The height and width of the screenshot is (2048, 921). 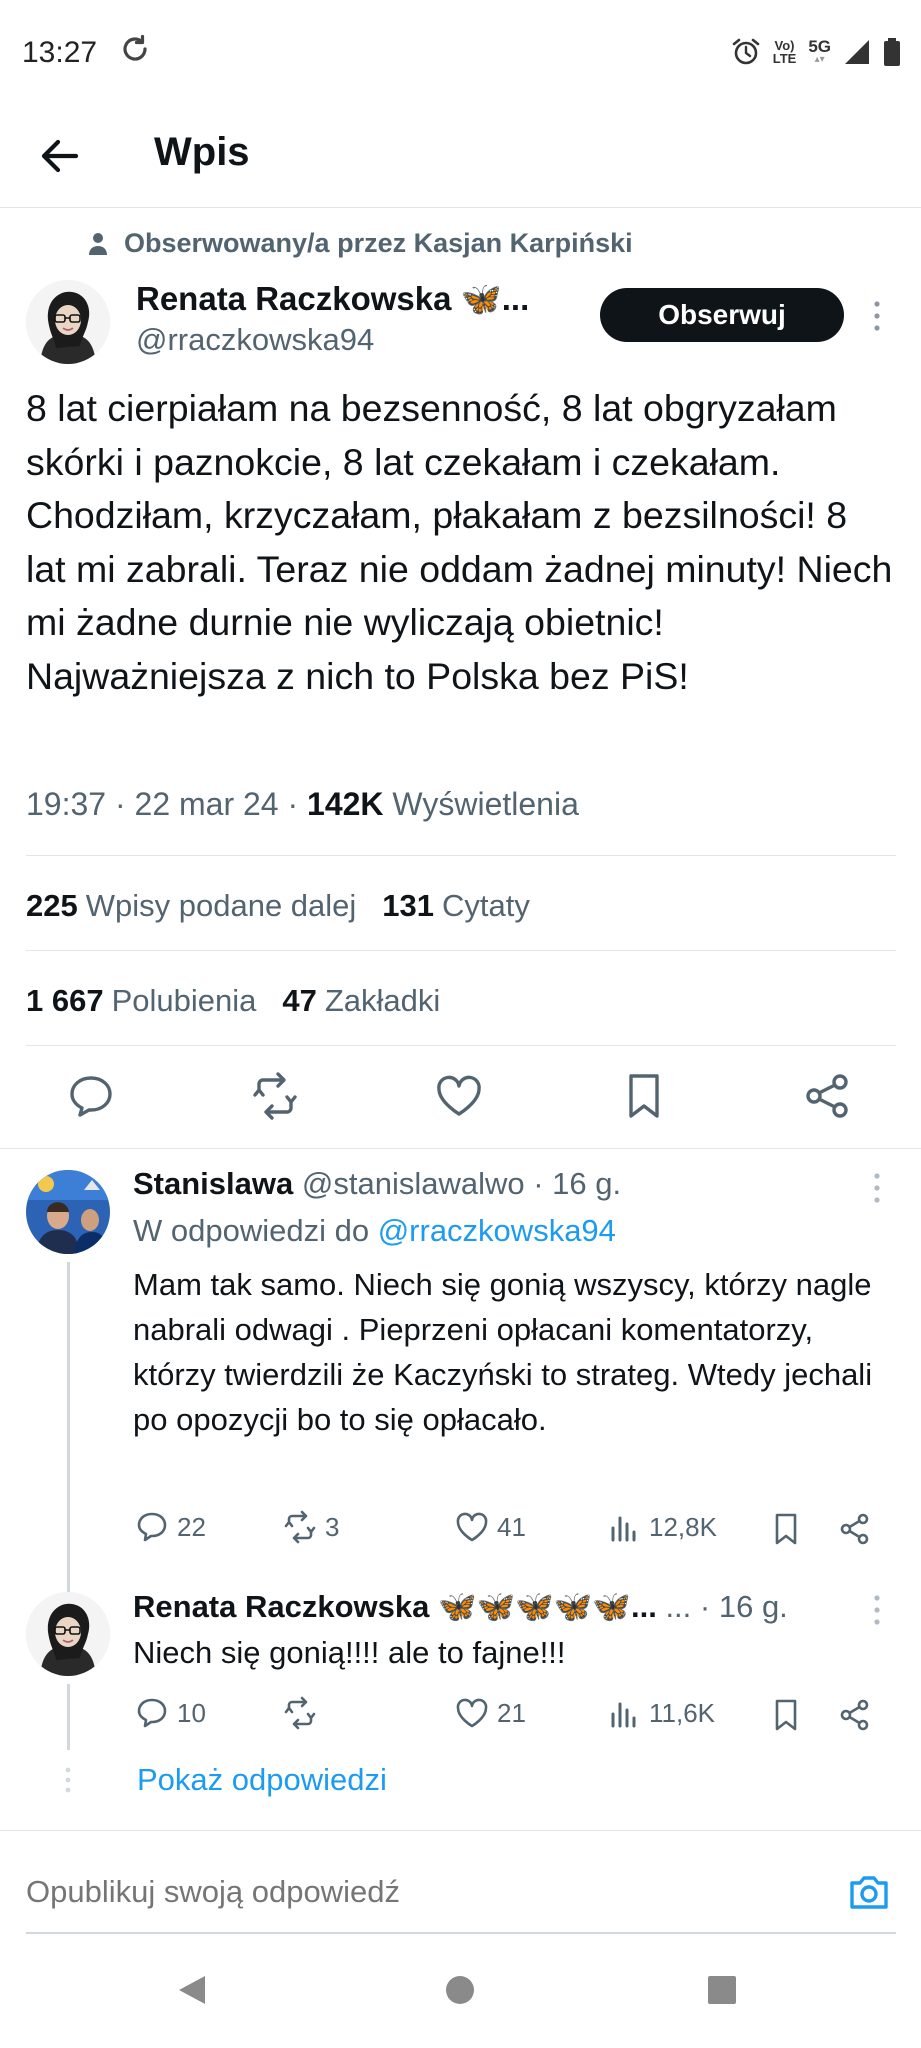 I want to click on reply-input, so click(x=426, y=1892).